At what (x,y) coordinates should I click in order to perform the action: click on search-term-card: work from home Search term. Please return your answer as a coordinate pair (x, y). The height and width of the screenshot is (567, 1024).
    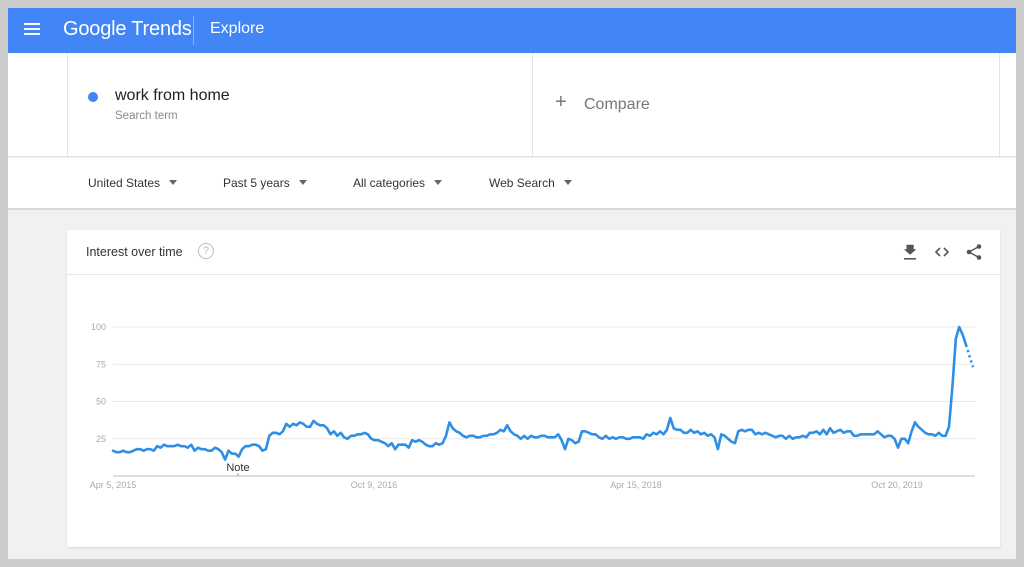
    Looking at the image, I should click on (300, 105).